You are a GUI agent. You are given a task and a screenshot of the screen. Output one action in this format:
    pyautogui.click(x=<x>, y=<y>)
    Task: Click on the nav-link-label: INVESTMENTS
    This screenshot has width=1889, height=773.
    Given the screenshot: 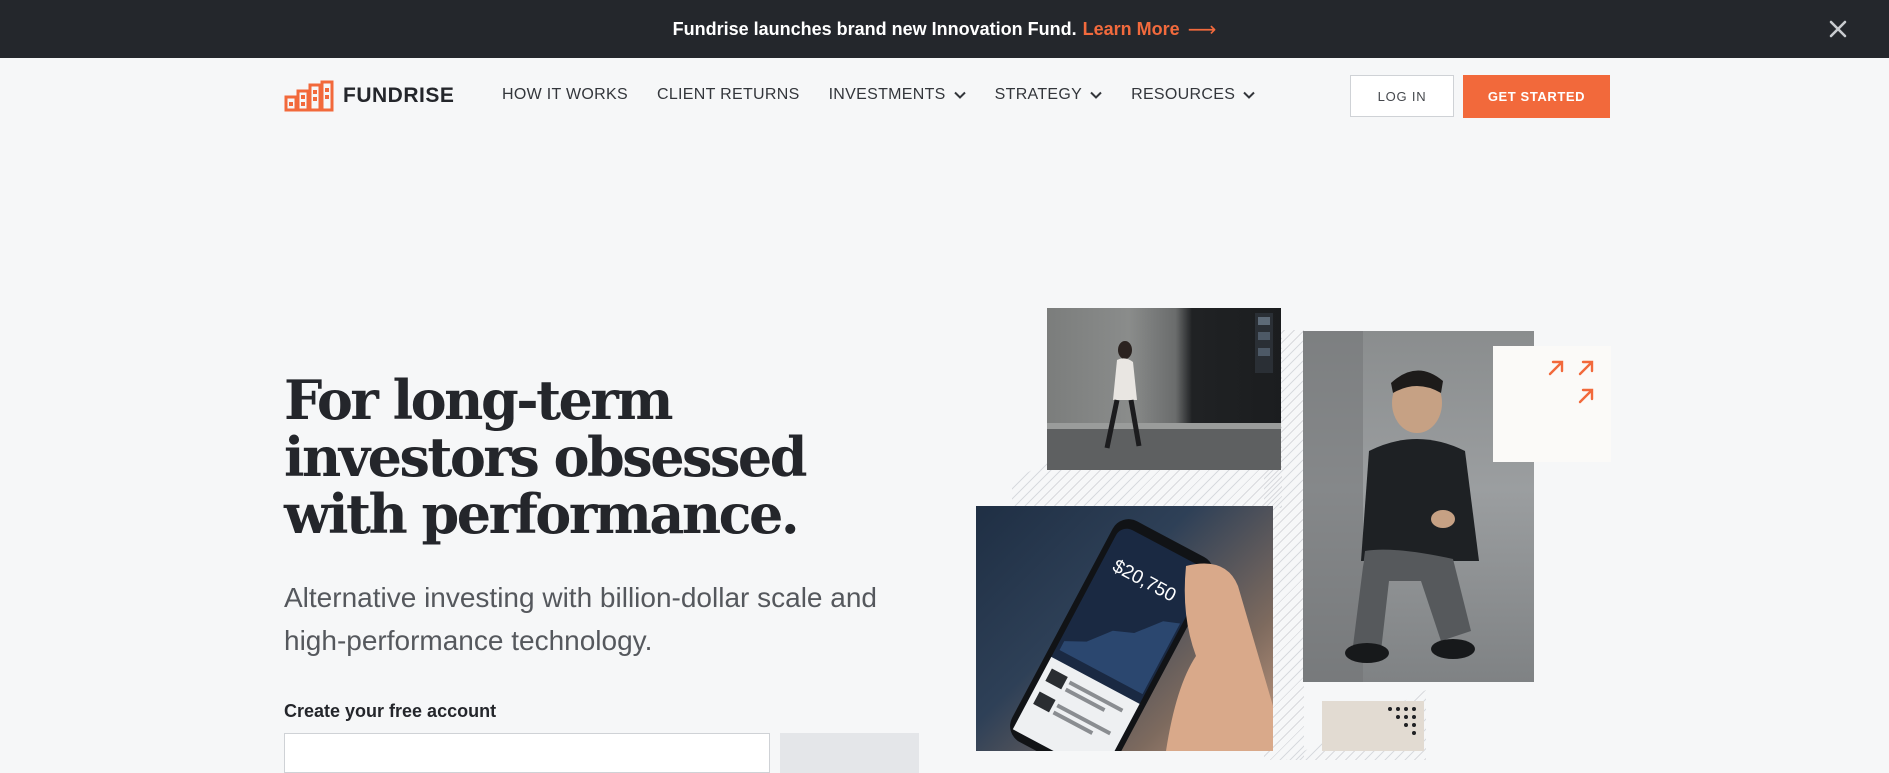 What is the action you would take?
    pyautogui.click(x=887, y=94)
    